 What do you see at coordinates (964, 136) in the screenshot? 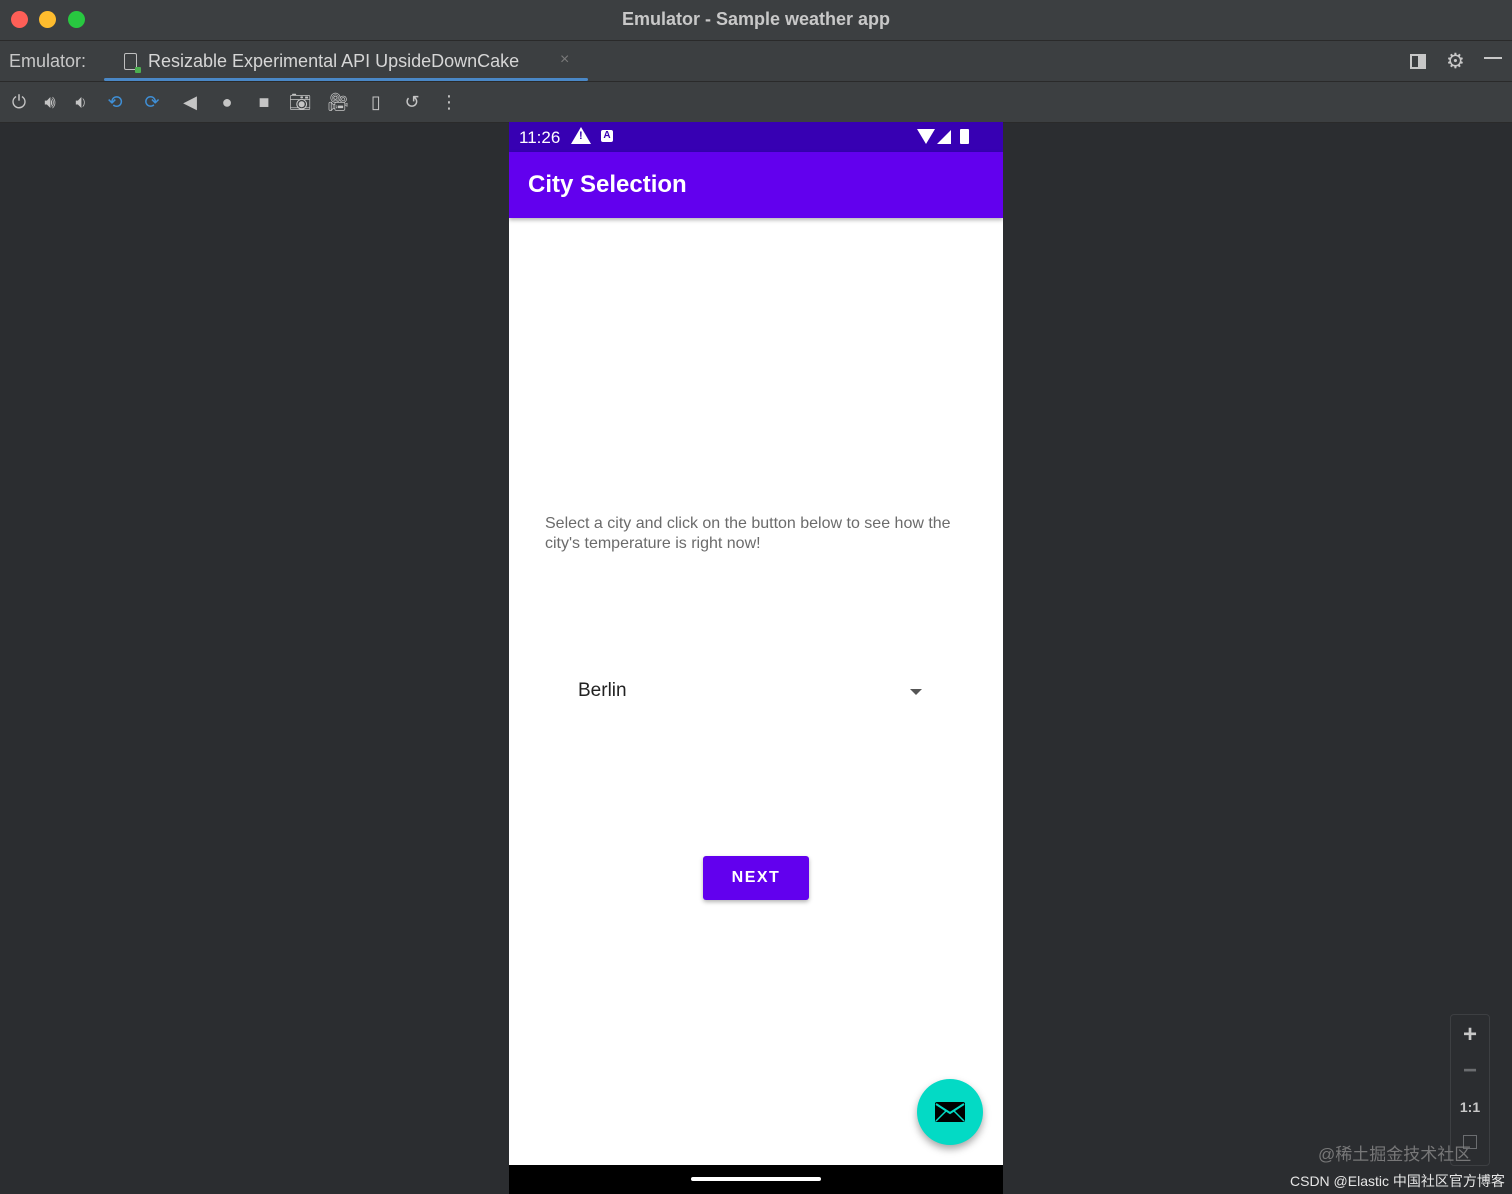
I see `battery-icon` at bounding box center [964, 136].